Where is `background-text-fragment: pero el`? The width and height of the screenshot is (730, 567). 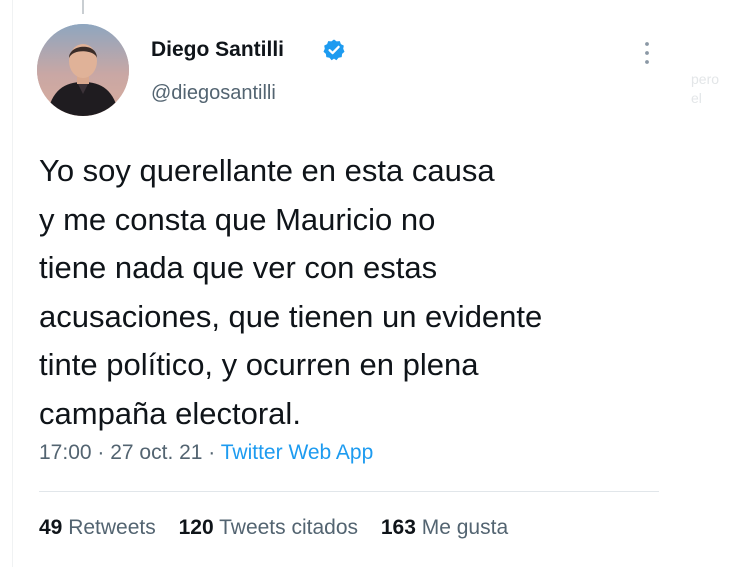 background-text-fragment: pero el is located at coordinates (705, 89).